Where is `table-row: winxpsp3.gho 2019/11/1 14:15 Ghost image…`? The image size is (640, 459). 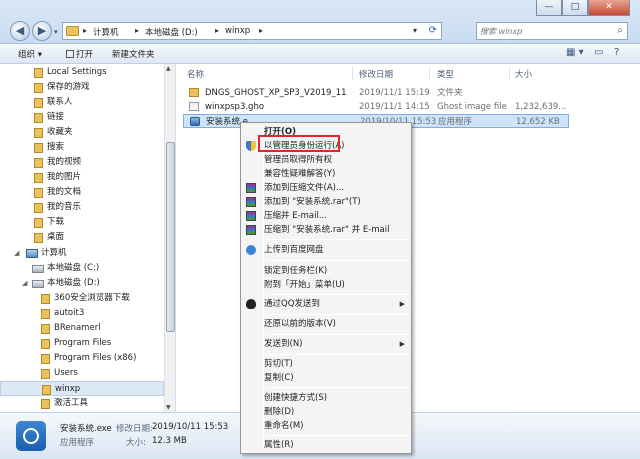 table-row: winxpsp3.gho 2019/11/1 14:15 Ghost image… is located at coordinates (376, 107).